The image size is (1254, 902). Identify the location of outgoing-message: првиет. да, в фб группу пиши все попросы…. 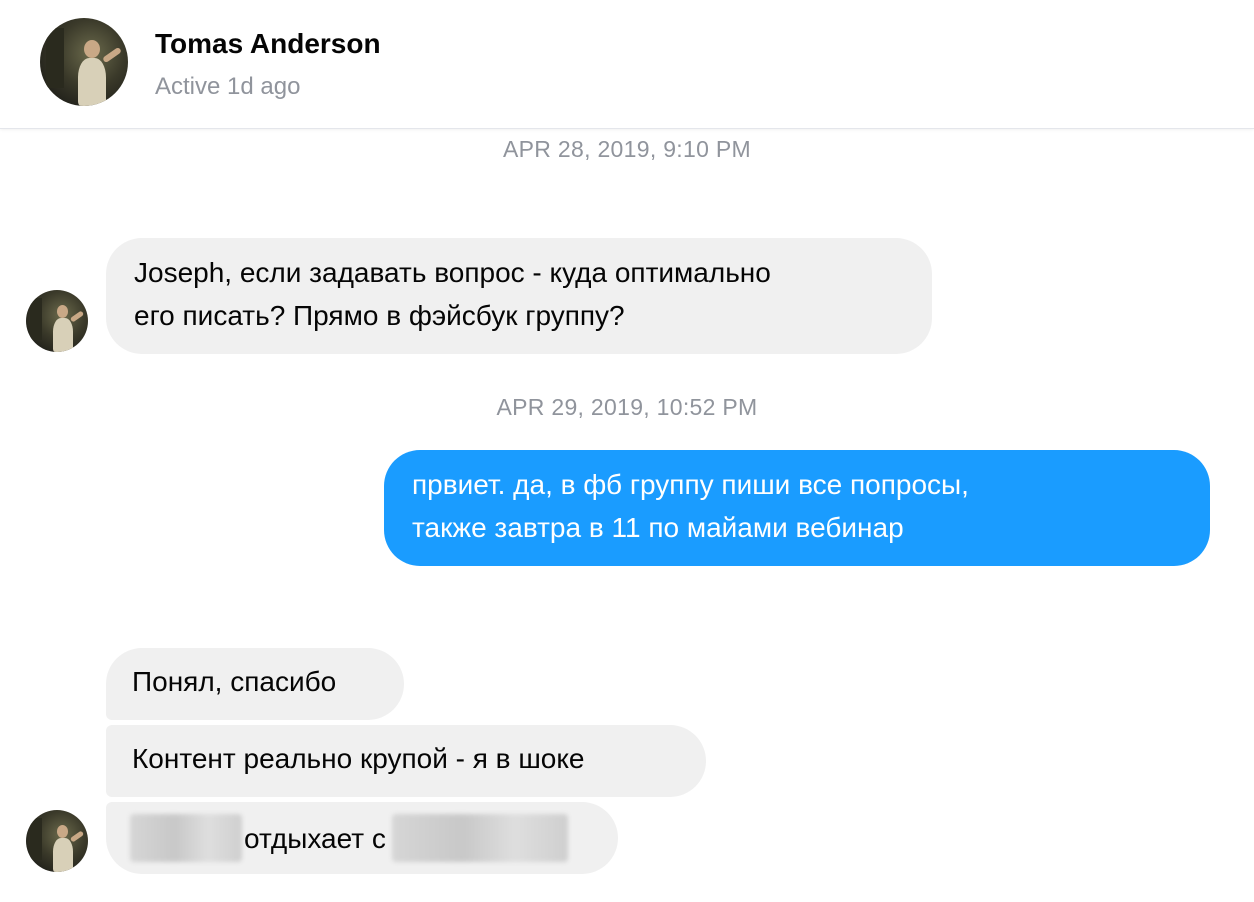
(797, 508).